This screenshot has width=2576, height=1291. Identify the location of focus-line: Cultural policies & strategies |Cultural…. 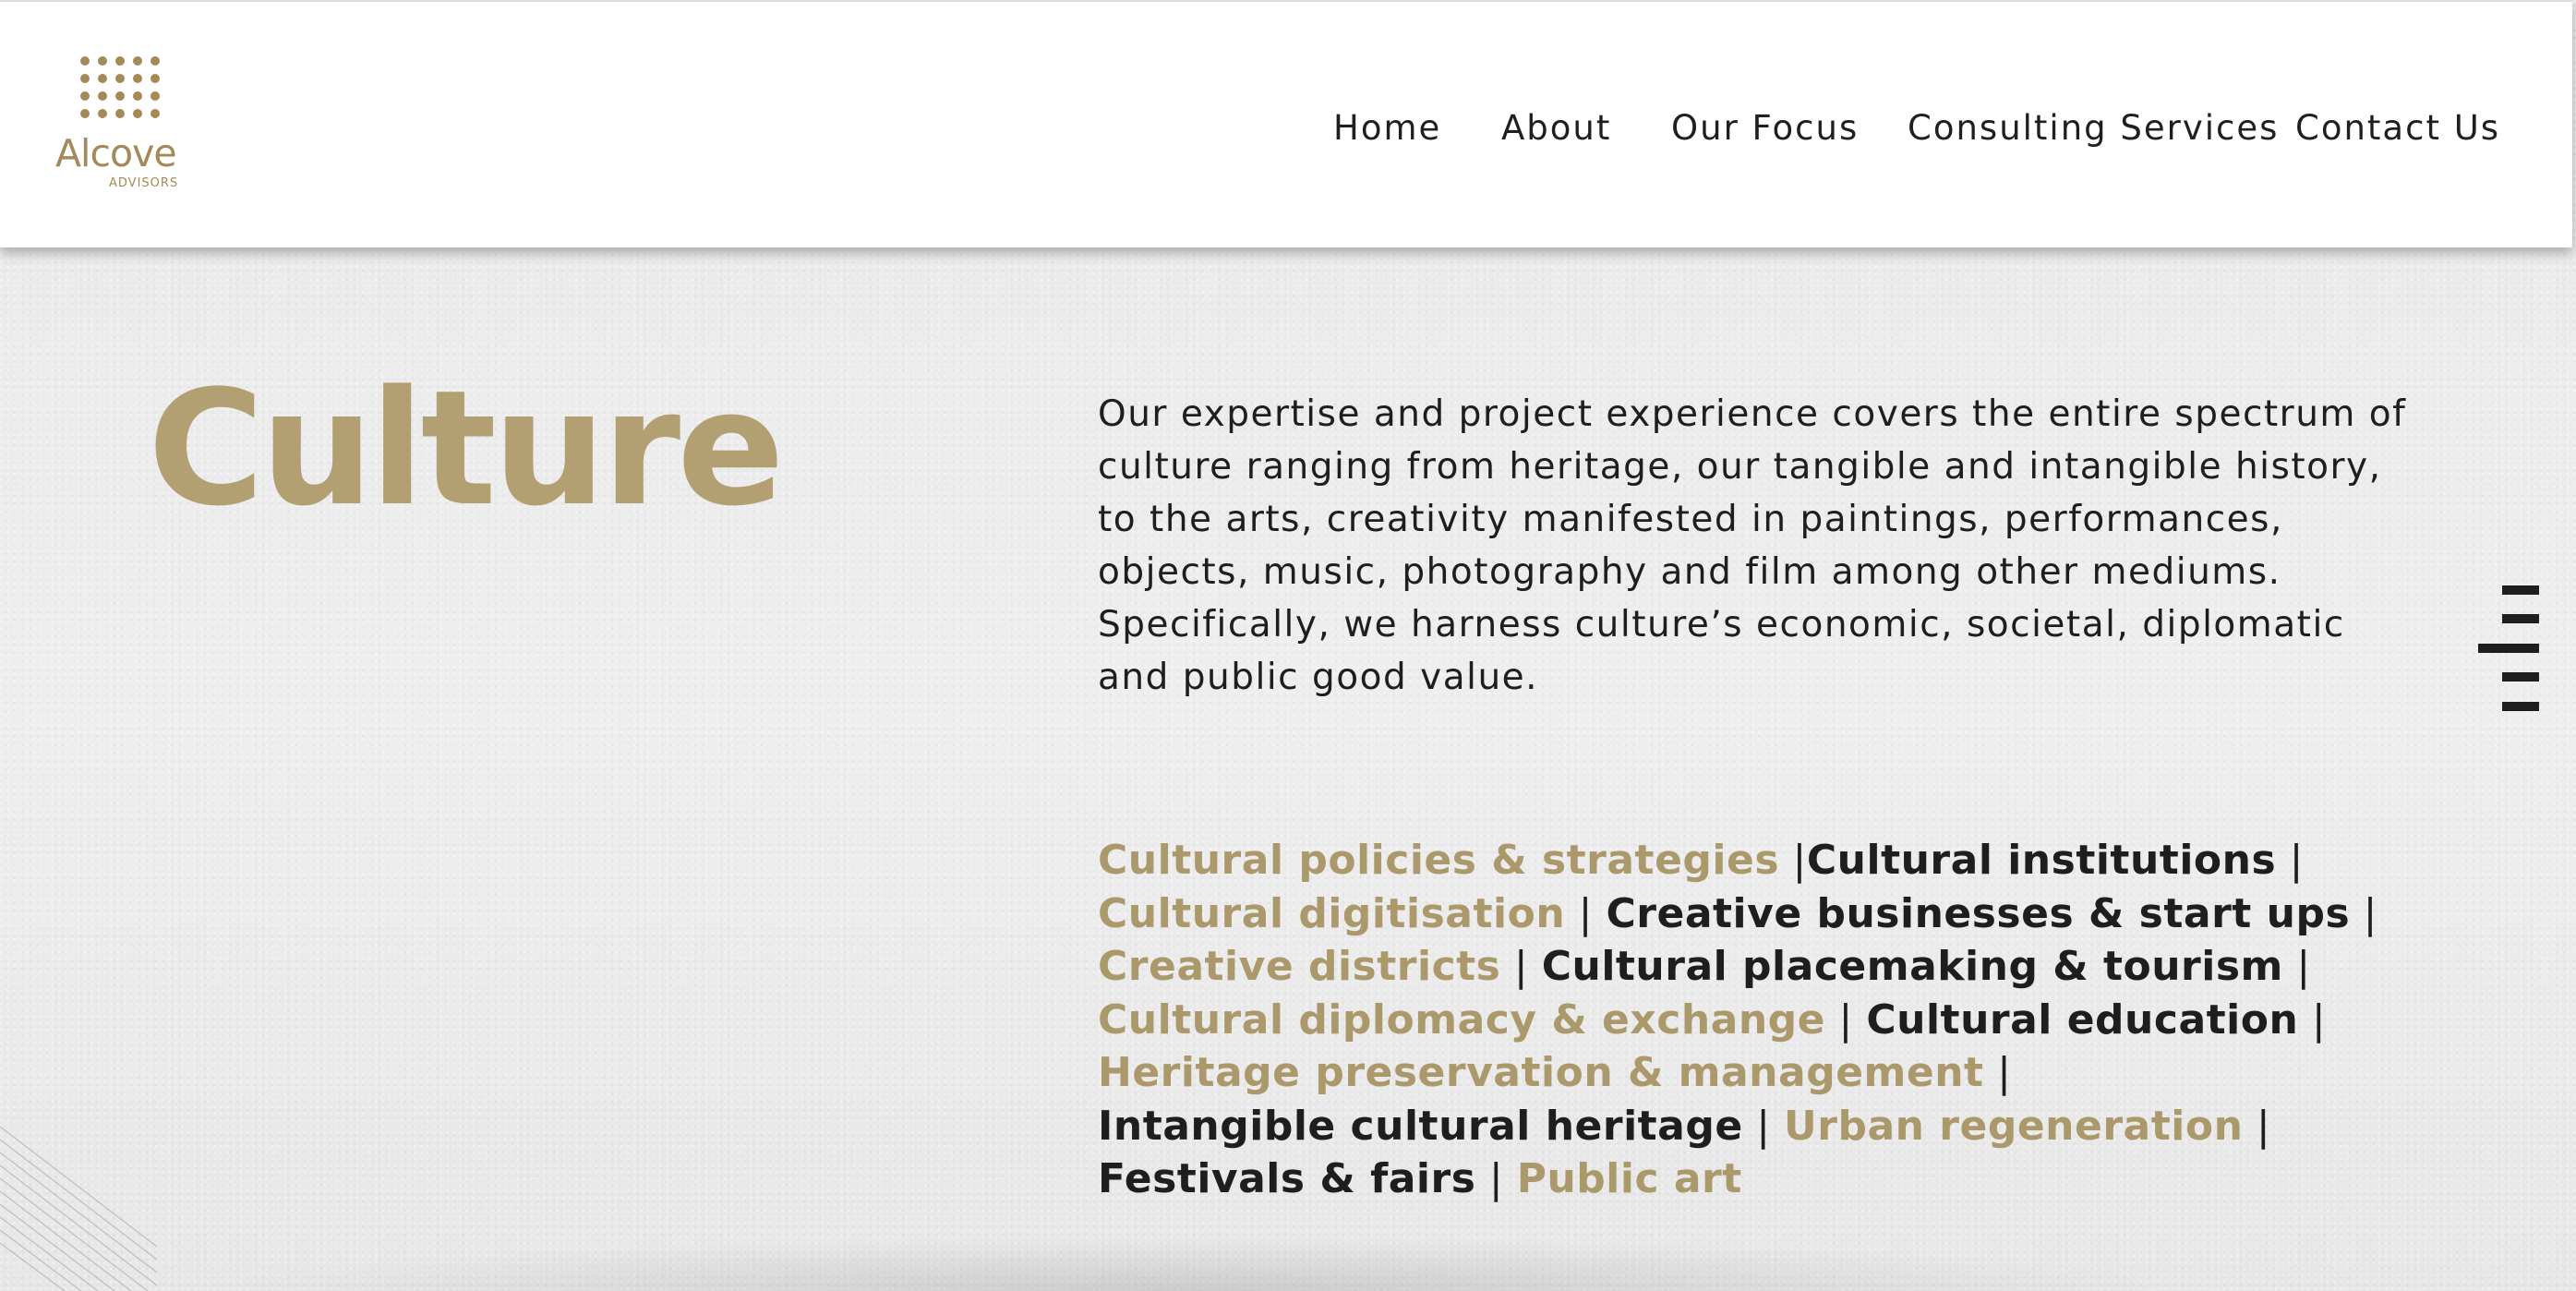
(1790, 860).